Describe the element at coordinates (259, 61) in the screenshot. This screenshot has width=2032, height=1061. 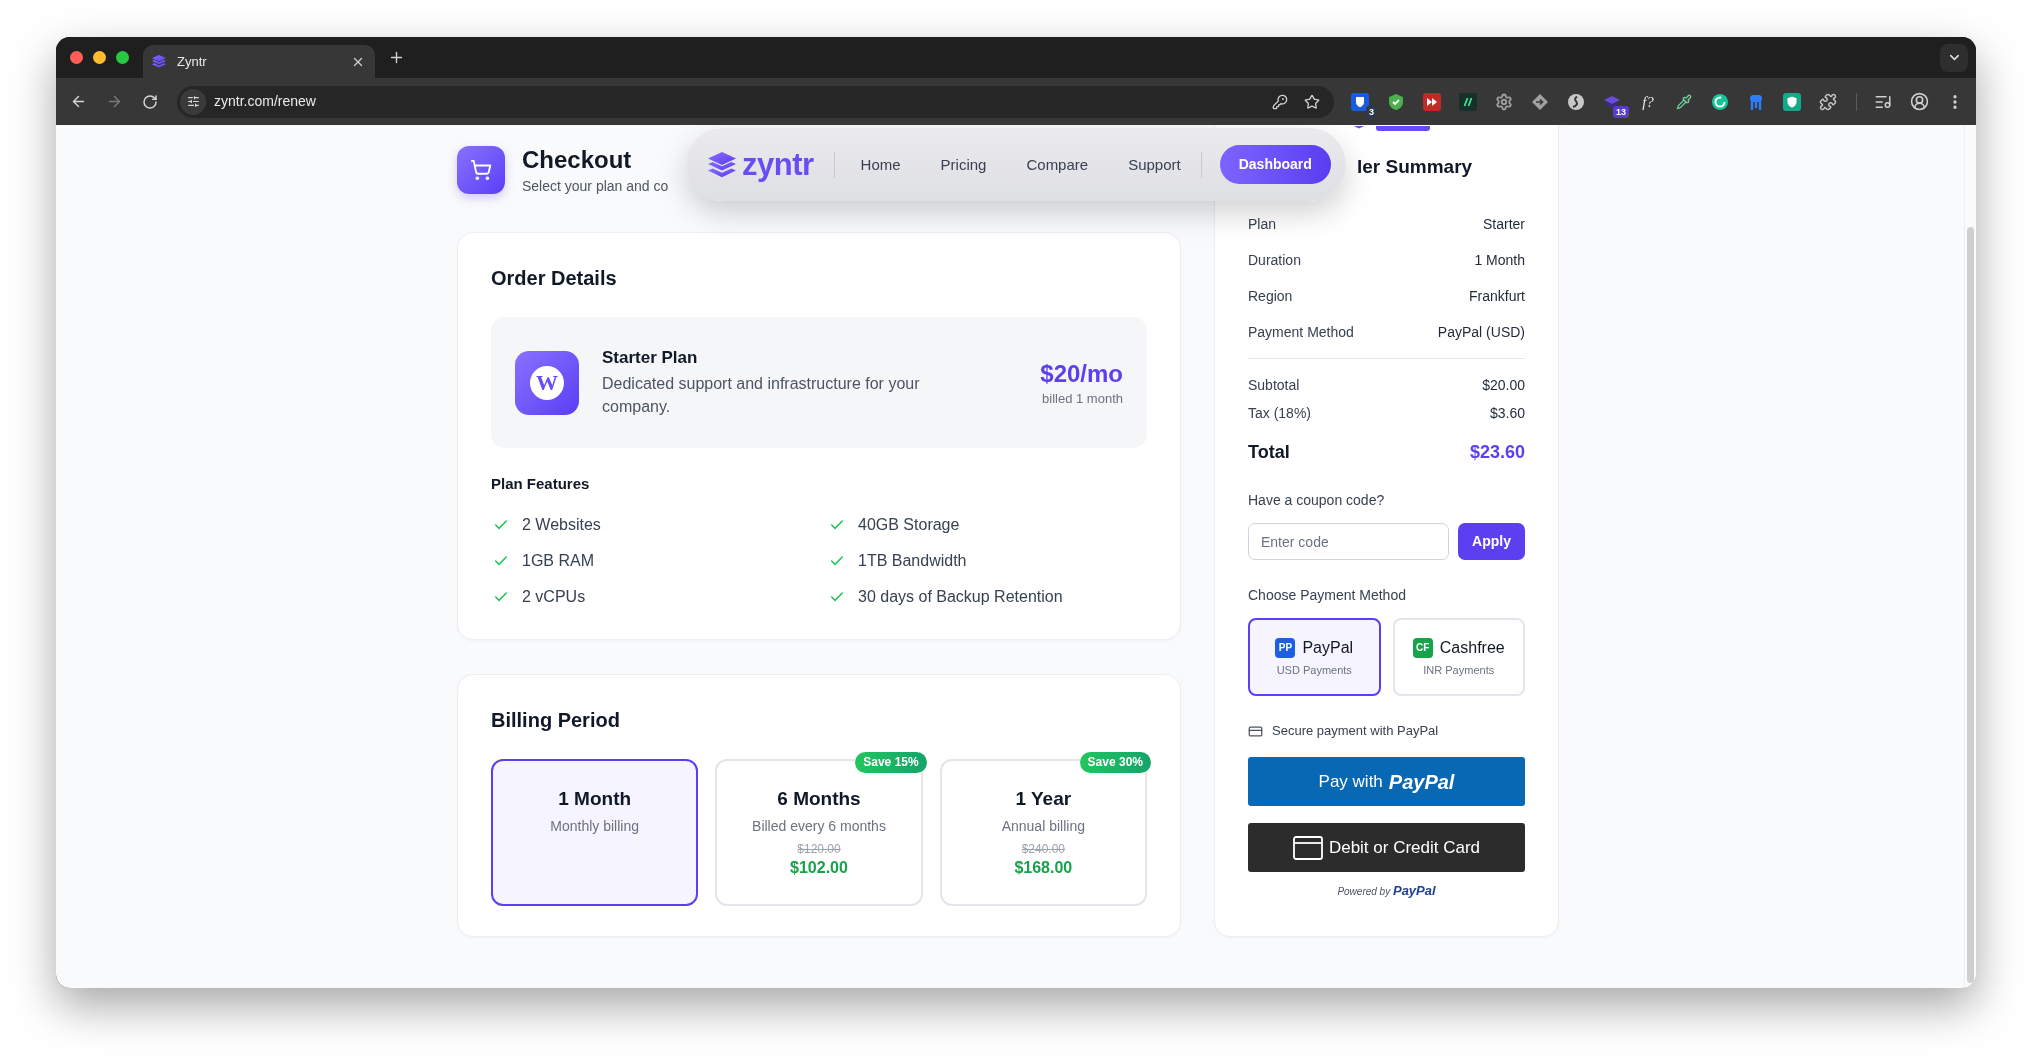
I see `browser-tab: Zyntr` at that location.